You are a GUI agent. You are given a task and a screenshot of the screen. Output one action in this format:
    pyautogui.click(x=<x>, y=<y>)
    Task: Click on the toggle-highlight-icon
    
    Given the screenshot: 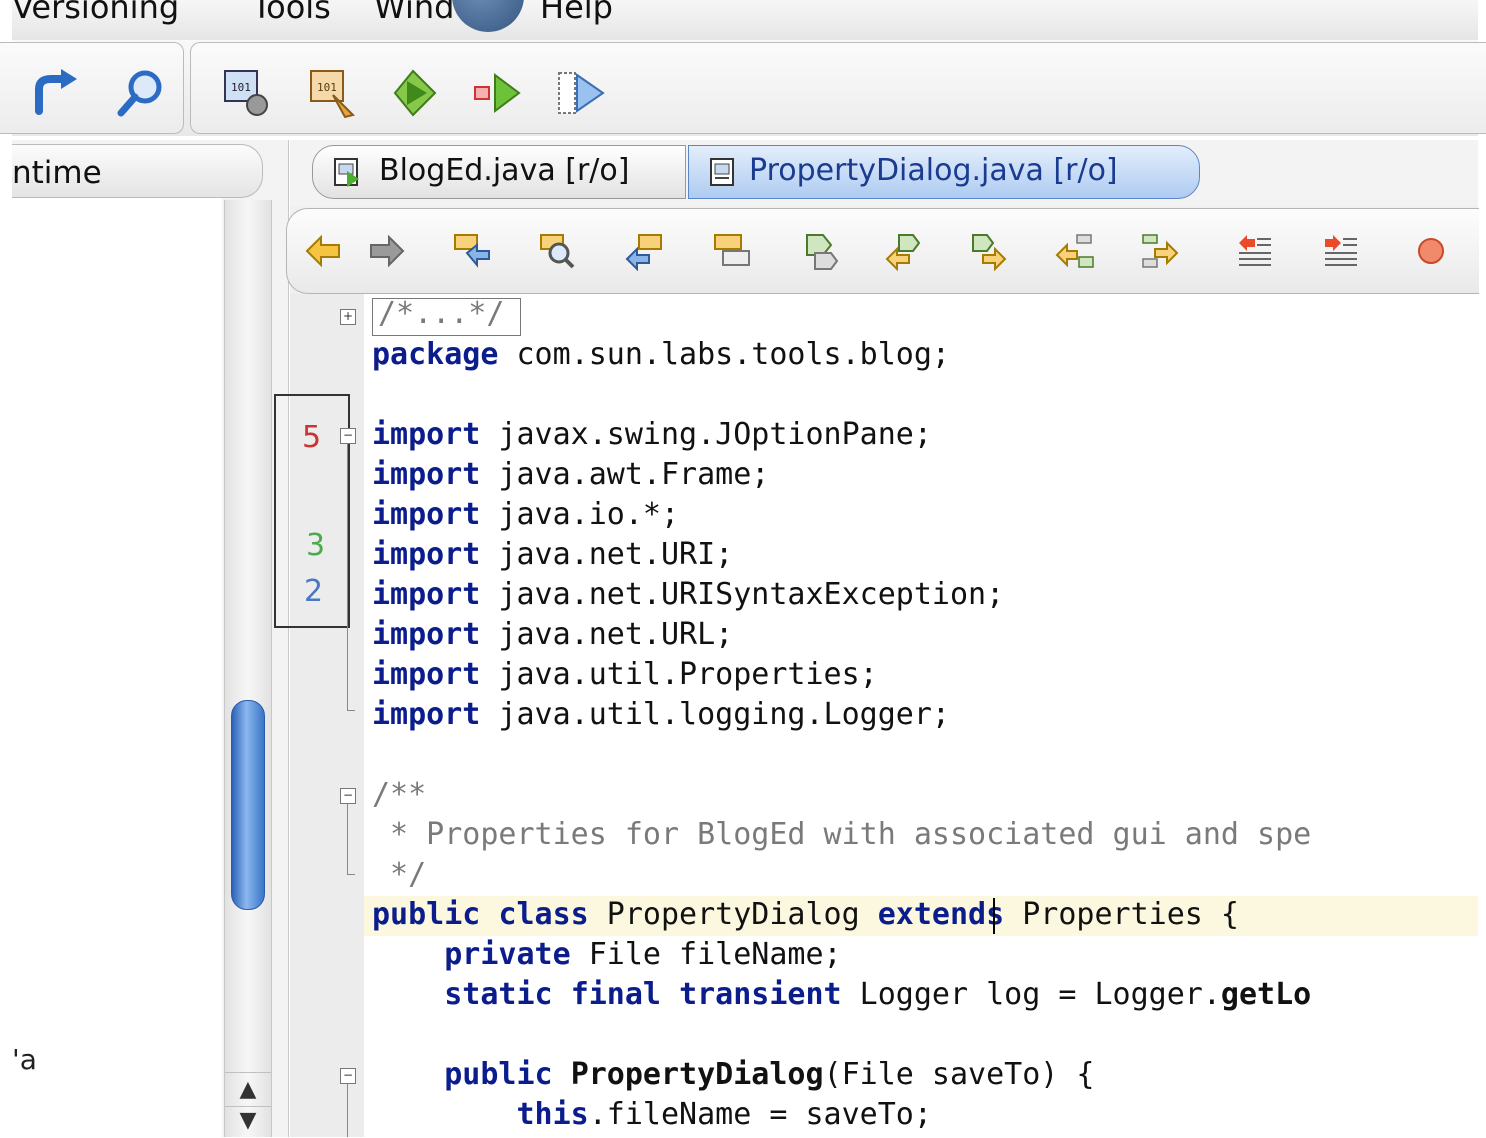 What is the action you would take?
    pyautogui.click(x=731, y=251)
    